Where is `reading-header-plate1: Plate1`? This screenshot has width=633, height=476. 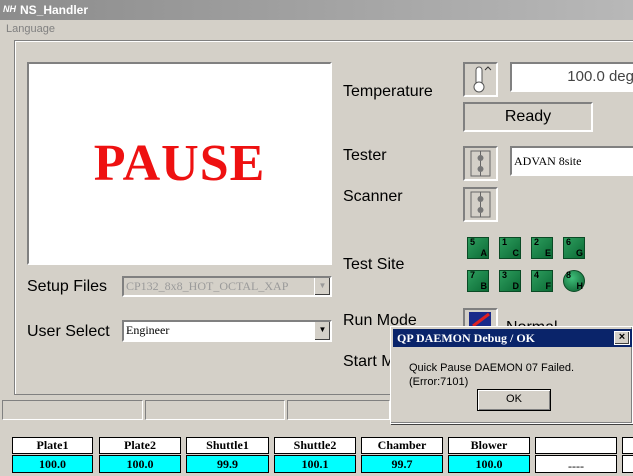
reading-header-plate1: Plate1 is located at coordinates (52, 445).